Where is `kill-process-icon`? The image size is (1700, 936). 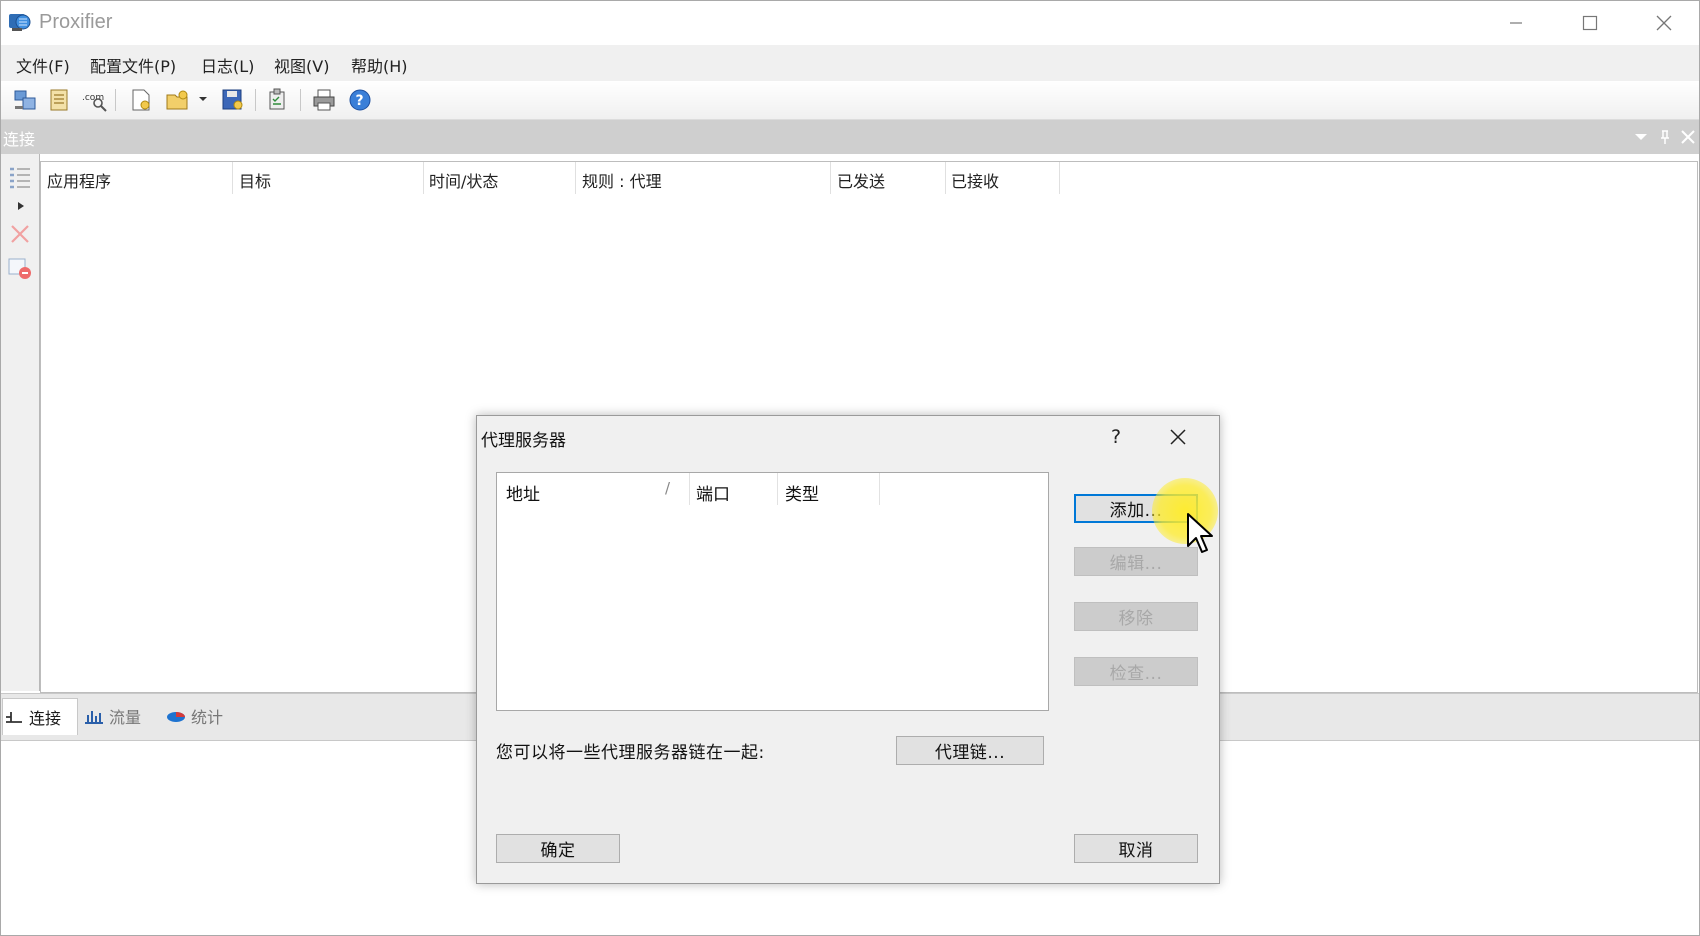
kill-process-icon is located at coordinates (20, 268).